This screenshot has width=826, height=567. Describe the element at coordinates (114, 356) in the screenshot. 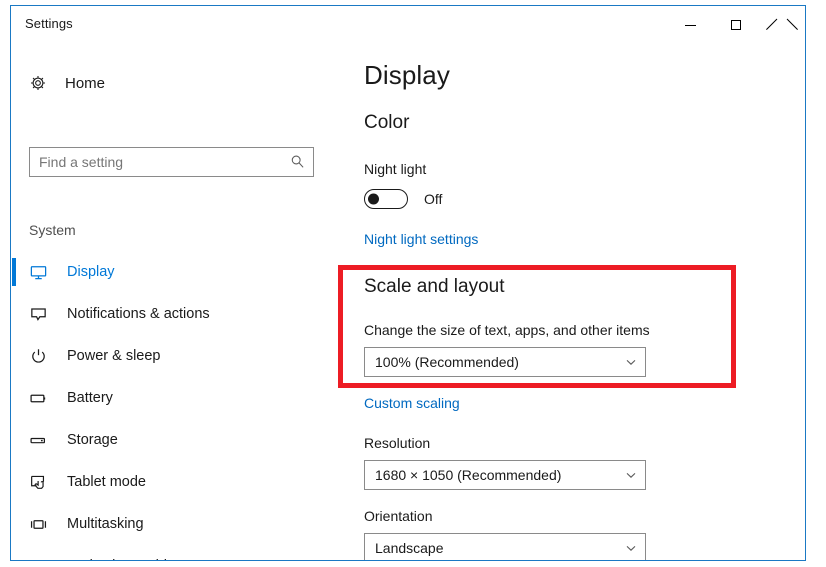

I see `sidebar-item-label: Power & sleep` at that location.